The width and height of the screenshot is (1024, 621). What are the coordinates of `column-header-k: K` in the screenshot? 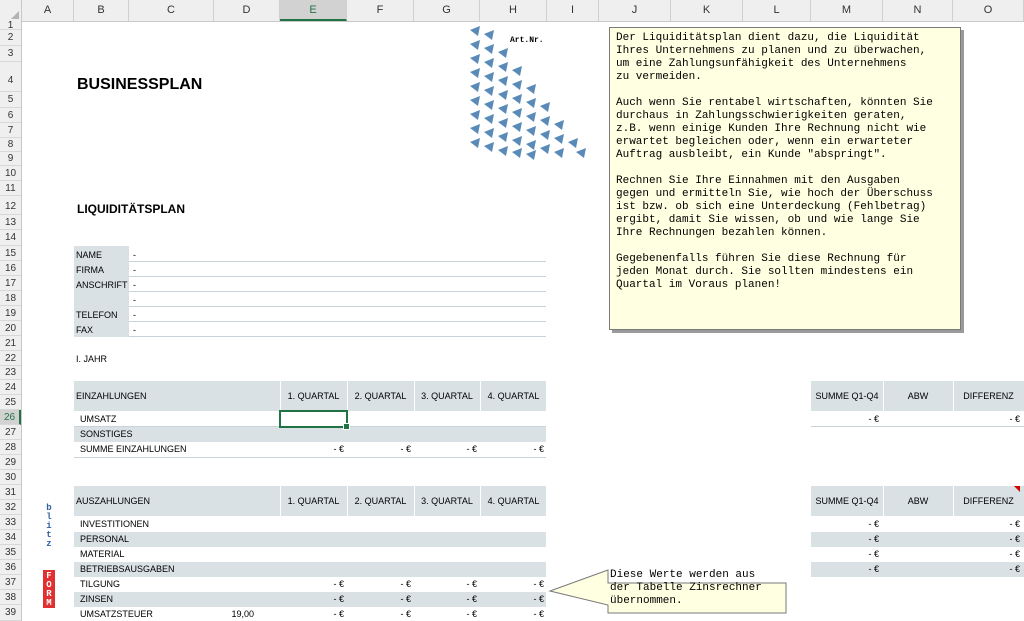 It's located at (707, 10).